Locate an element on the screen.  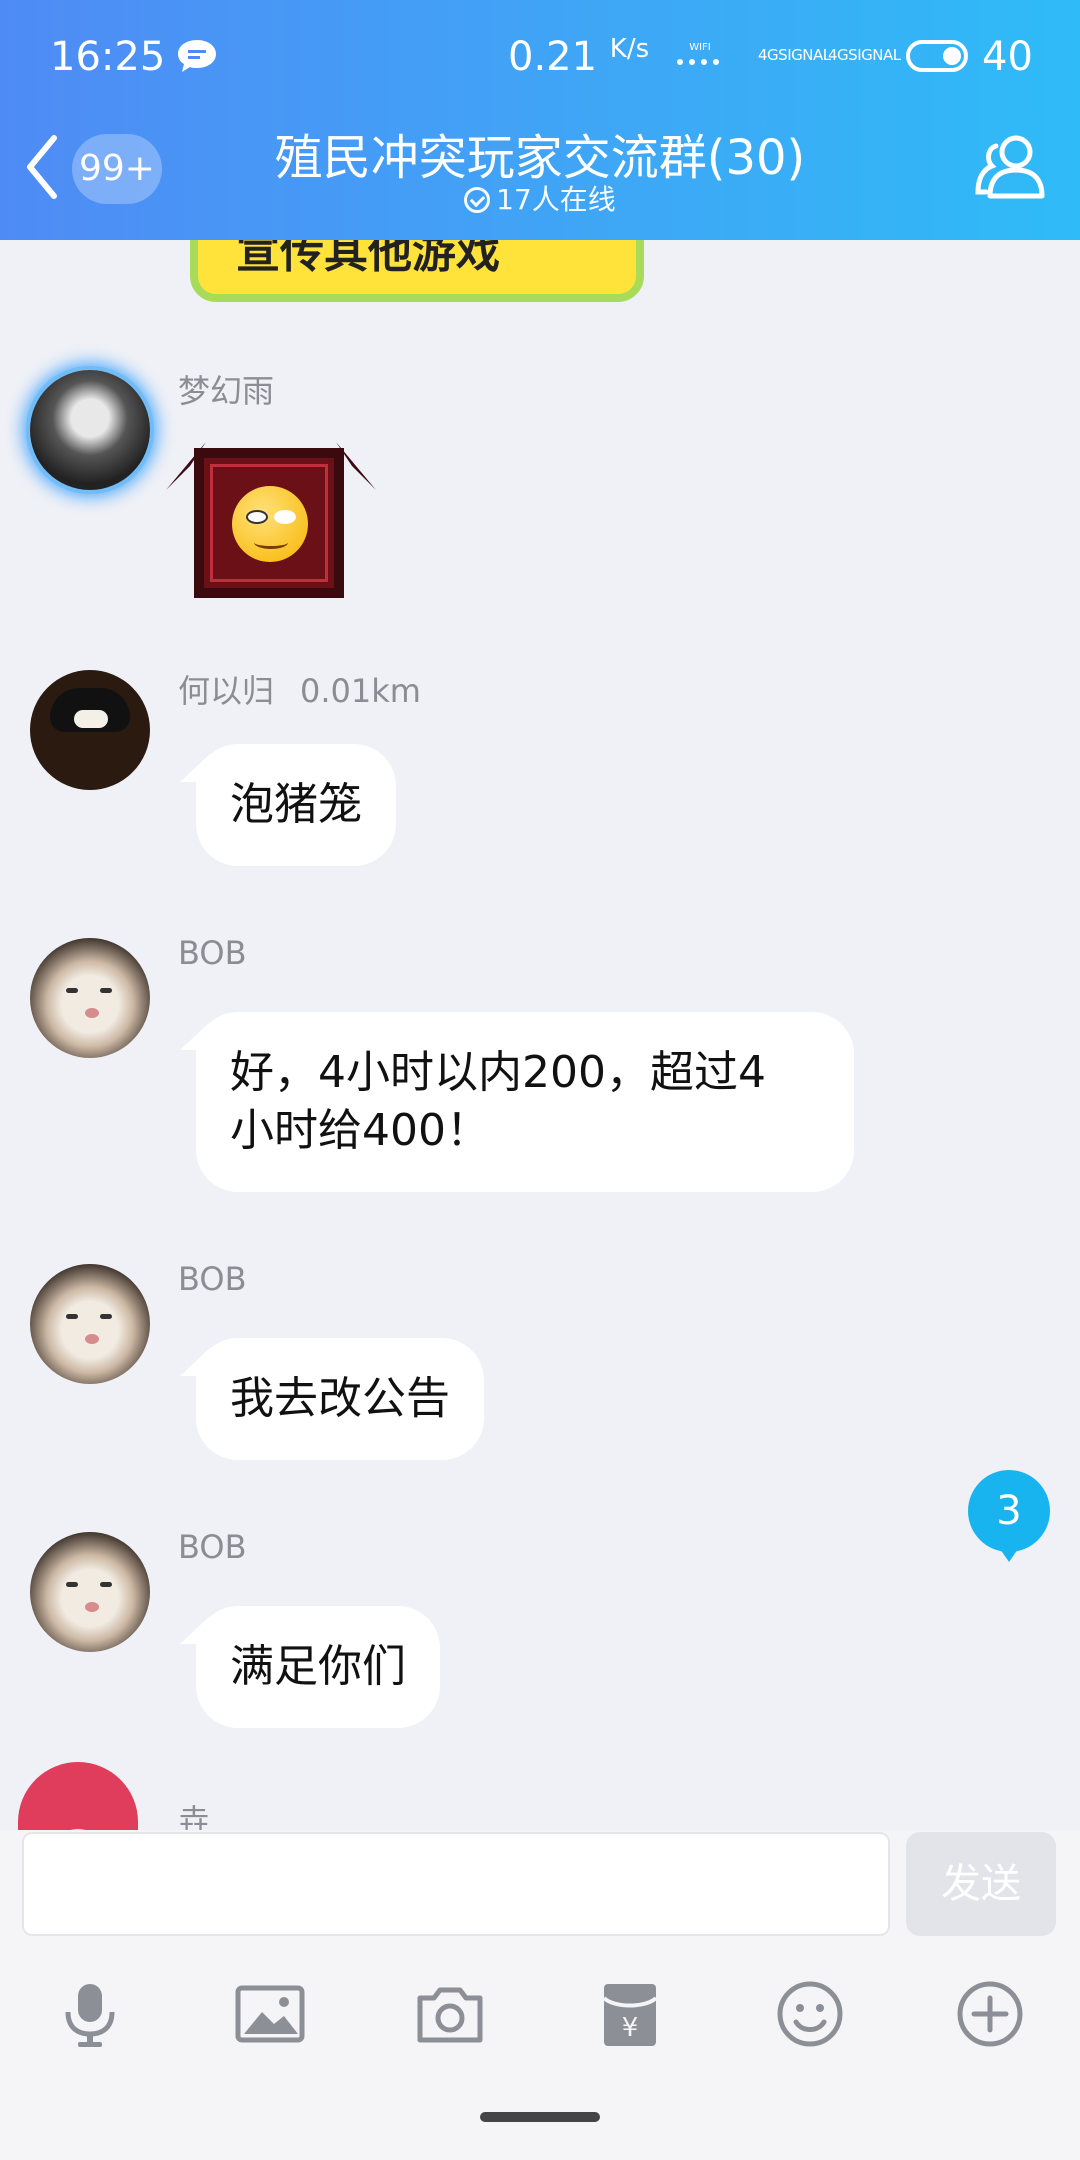
smirk-emoji-icon is located at coordinates (270, 524).